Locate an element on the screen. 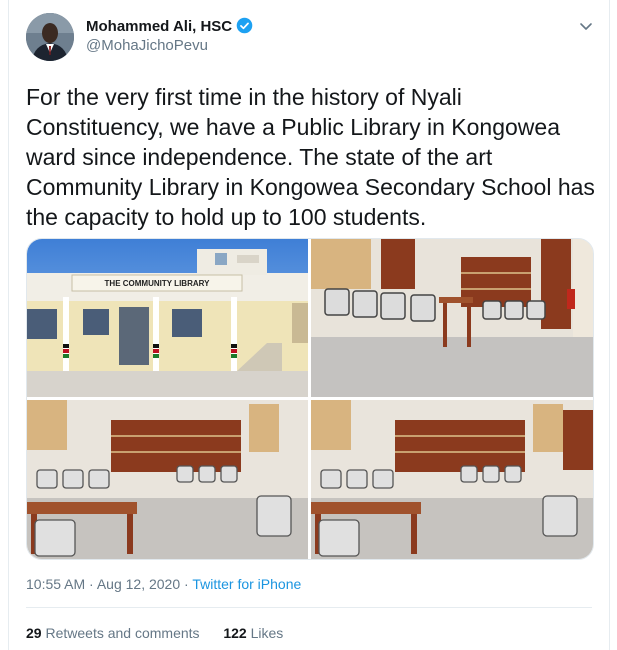 Image resolution: width=617 pixels, height=650 pixels. retweets-label: Retweets and comments is located at coordinates (122, 633).